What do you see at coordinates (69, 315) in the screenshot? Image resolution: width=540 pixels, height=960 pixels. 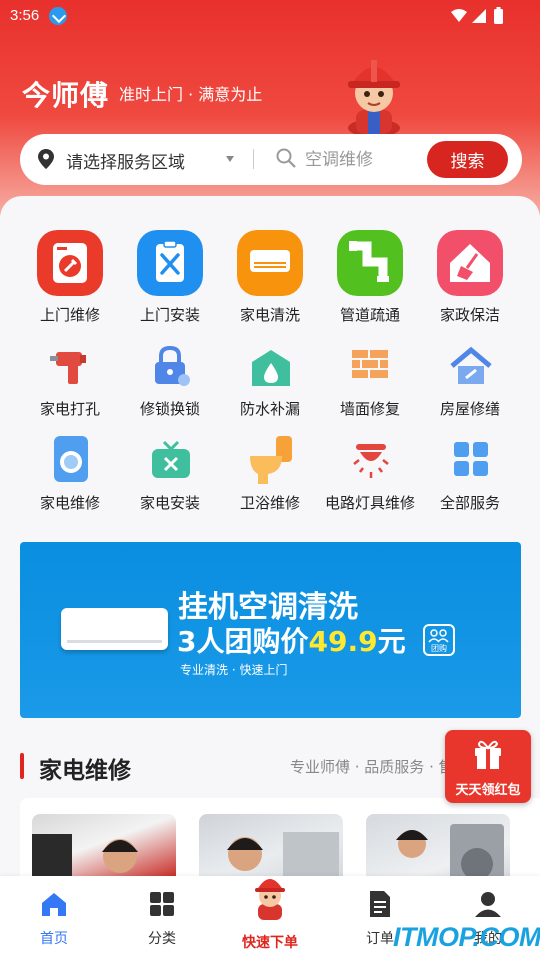 I see `service-label: 上门维修` at bounding box center [69, 315].